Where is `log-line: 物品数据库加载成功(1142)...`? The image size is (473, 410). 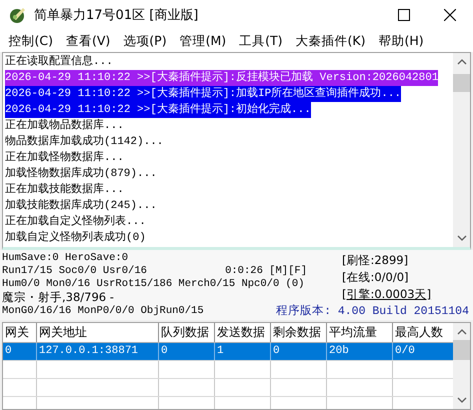
log-line: 物品数据库加载成功(1142)... is located at coordinates (84, 142).